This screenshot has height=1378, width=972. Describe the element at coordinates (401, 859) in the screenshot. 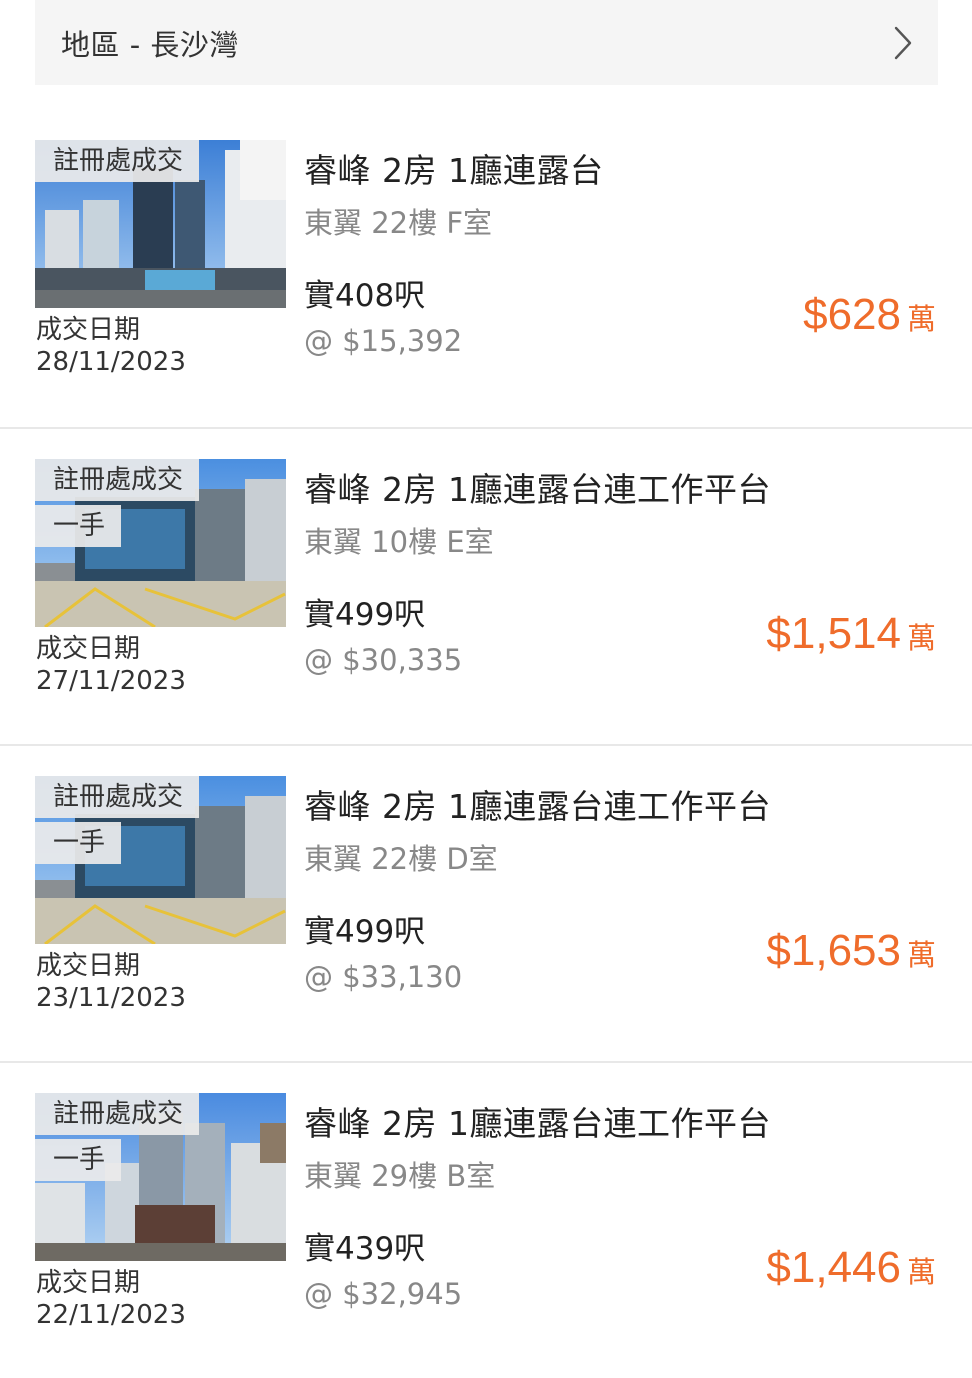

I see `unit-location: 東翼 22樓 D室` at that location.